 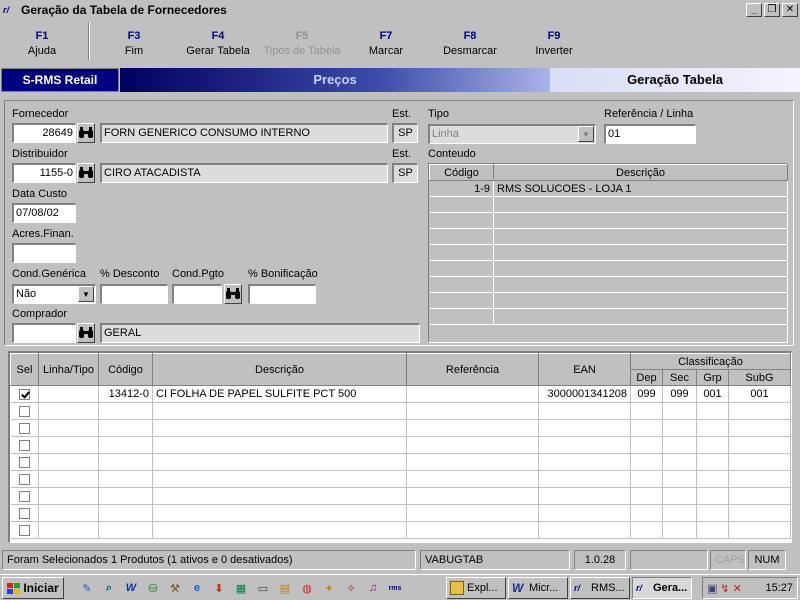 I want to click on col-header-description: Descrição, so click(x=279, y=369).